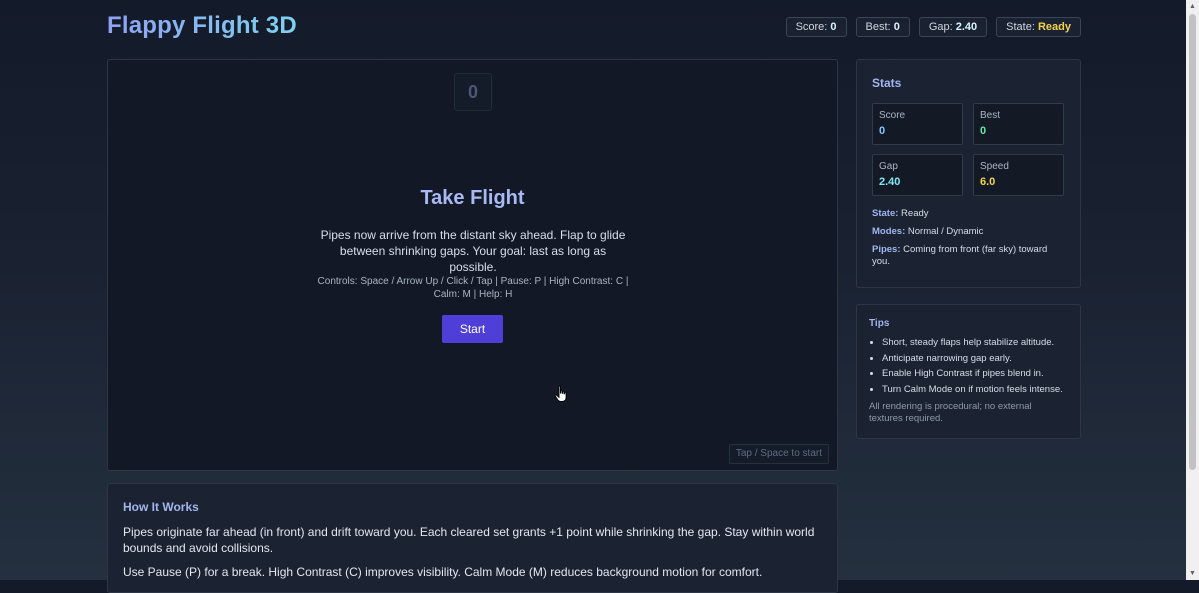 The height and width of the screenshot is (593, 1199). What do you see at coordinates (1020, 27) in the screenshot?
I see `hud-state-label: State:` at bounding box center [1020, 27].